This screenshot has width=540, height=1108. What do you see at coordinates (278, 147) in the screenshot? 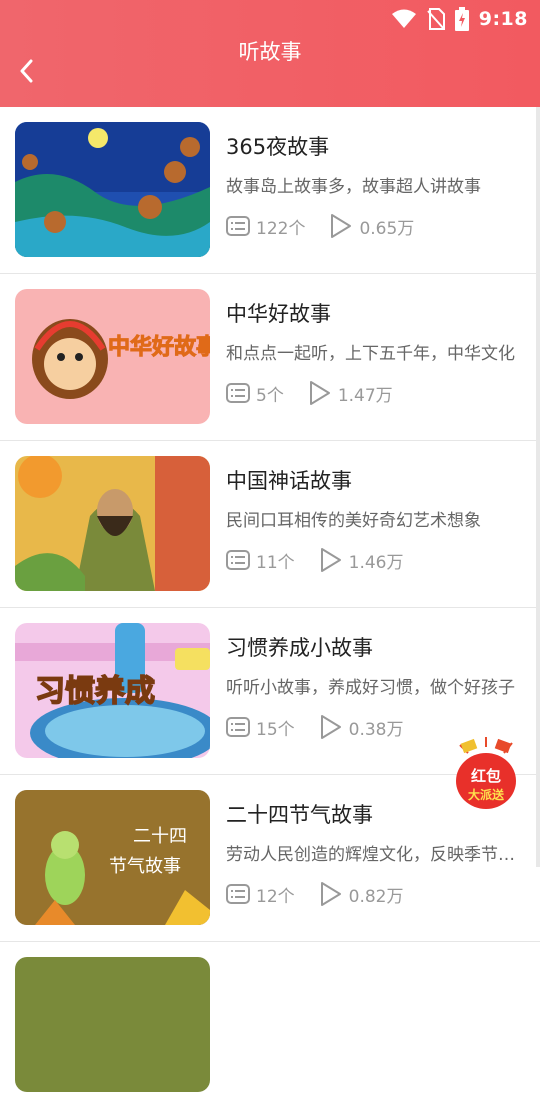
I see `story-title: 365夜故事` at bounding box center [278, 147].